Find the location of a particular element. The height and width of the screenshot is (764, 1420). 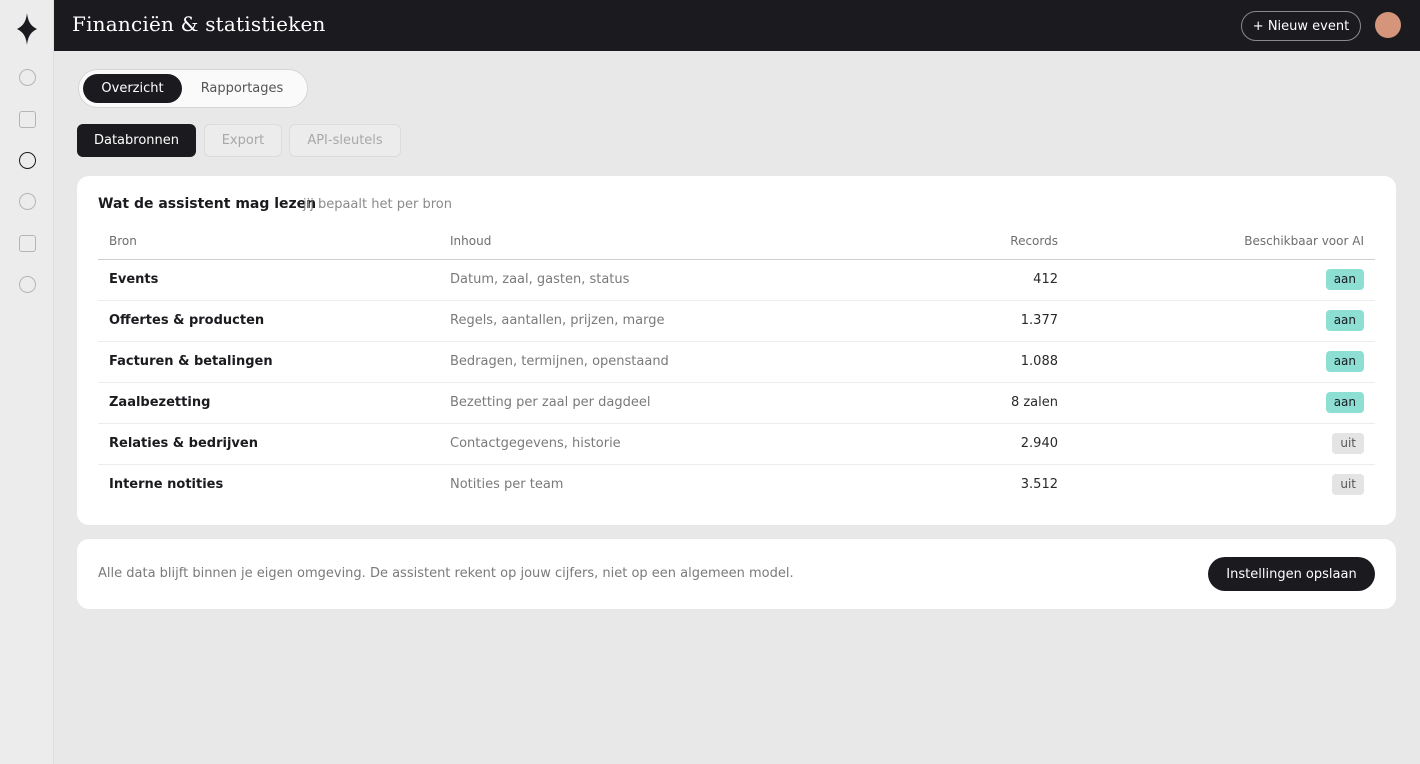

avatar is located at coordinates (1388, 25).